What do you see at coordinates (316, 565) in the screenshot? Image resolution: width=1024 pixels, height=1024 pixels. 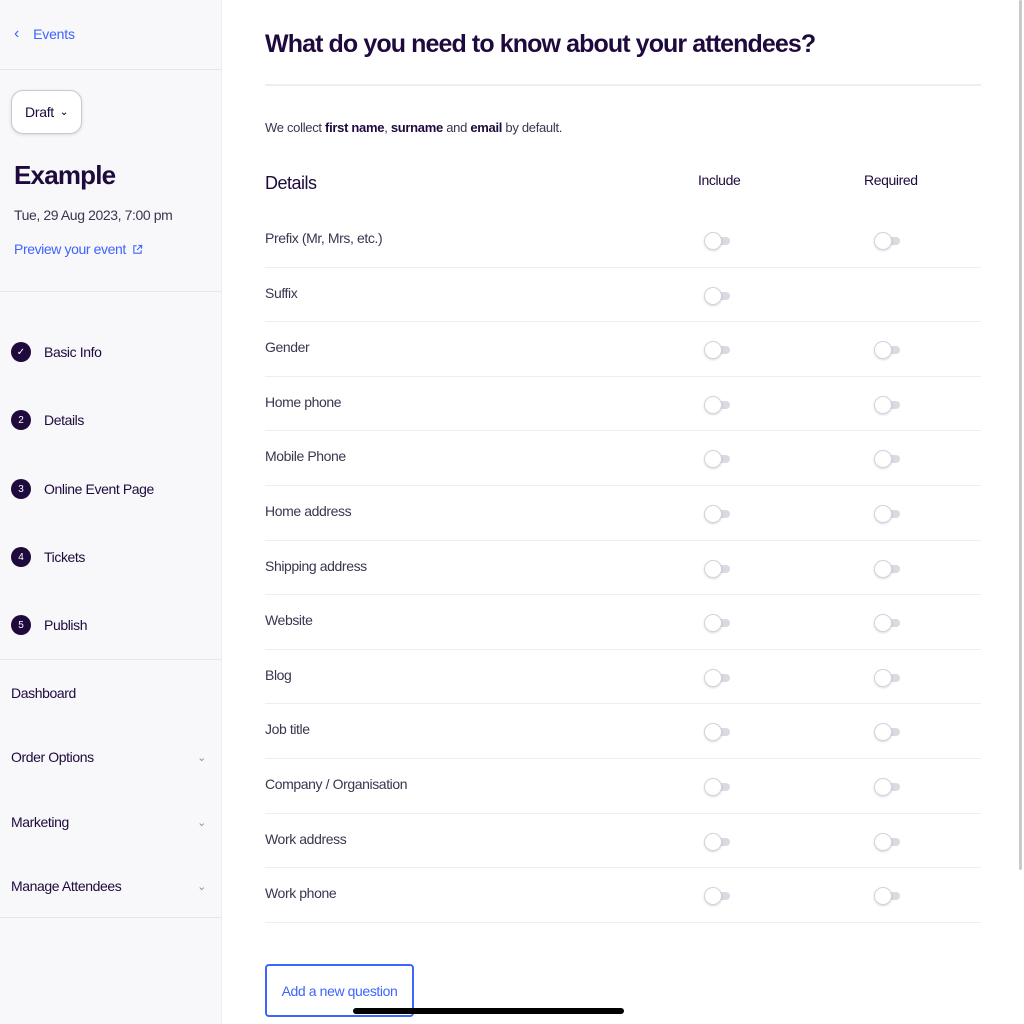 I see `field-label: Shipping address` at bounding box center [316, 565].